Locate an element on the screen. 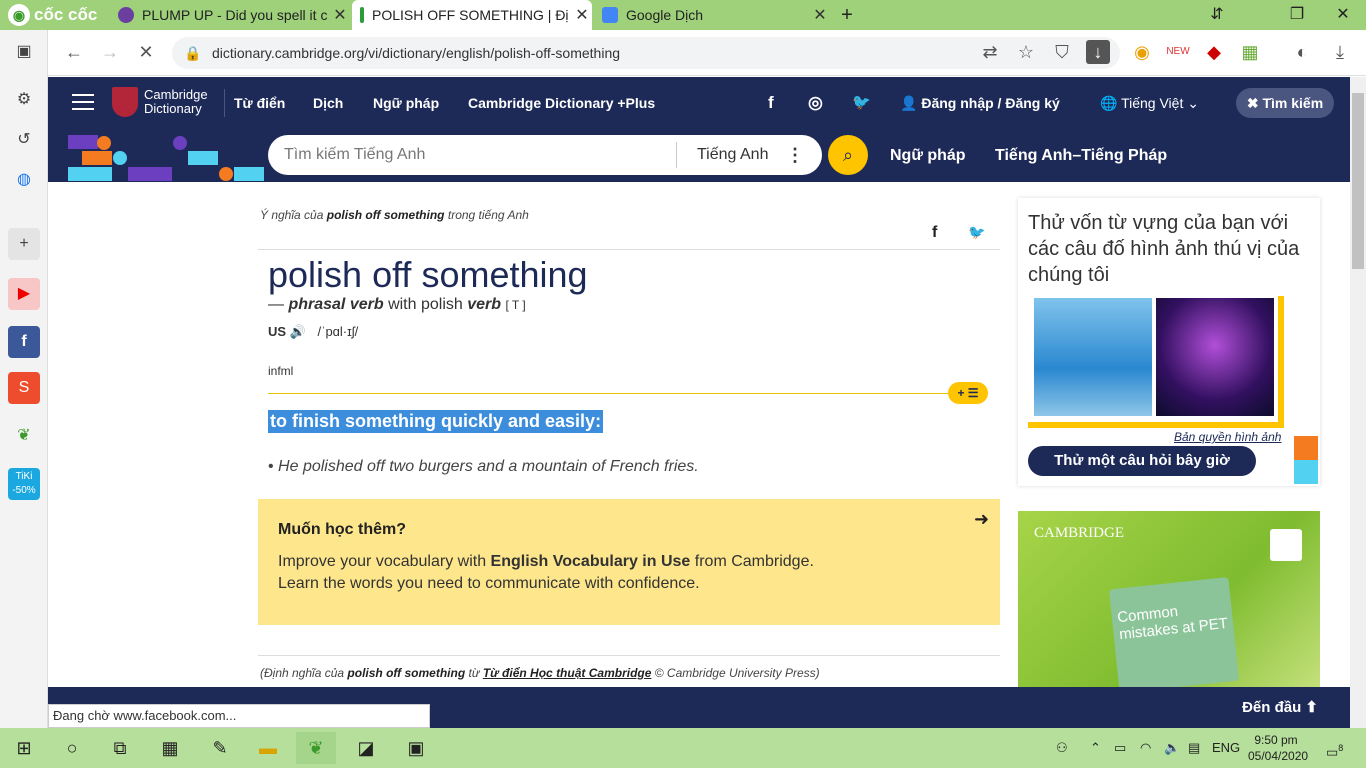  forward-icon: → is located at coordinates (110, 52).